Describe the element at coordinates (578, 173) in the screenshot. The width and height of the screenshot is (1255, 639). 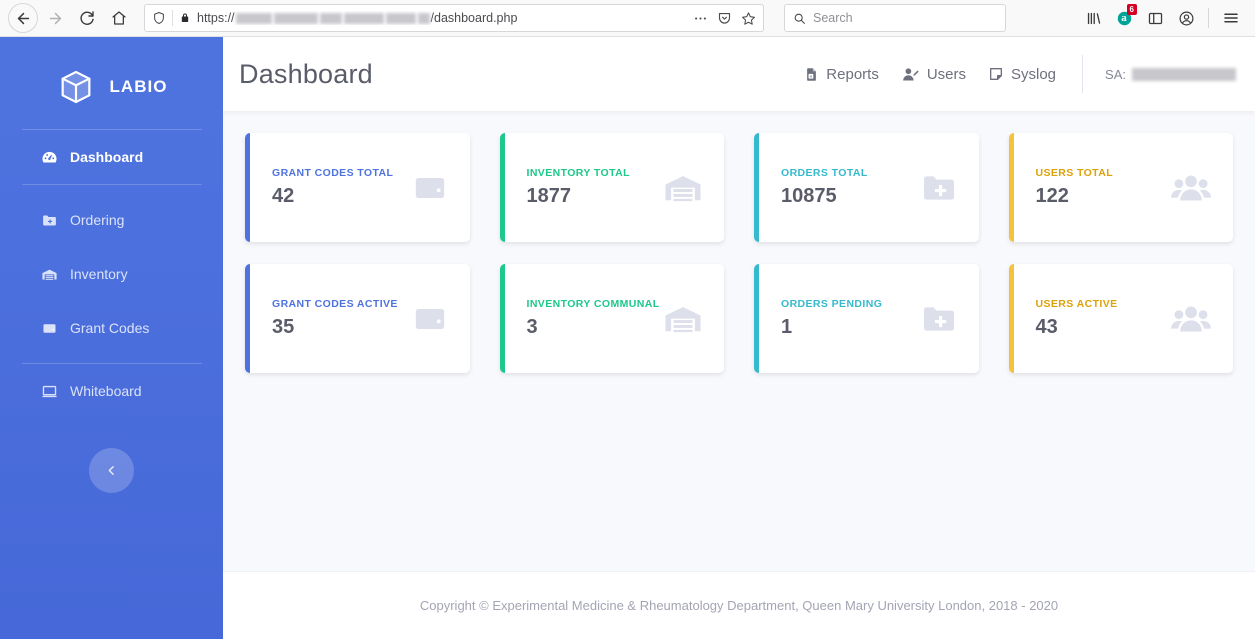
I see `stat-card-label: INVENTORY TOTAL` at that location.